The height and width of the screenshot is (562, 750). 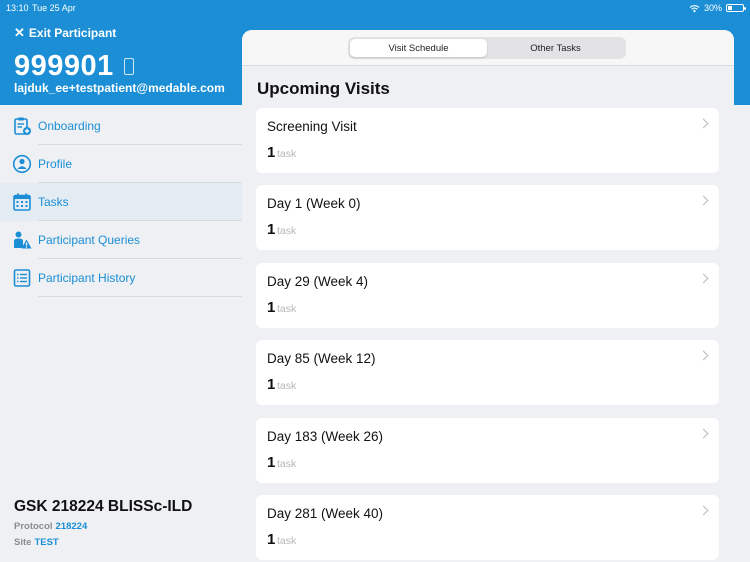 What do you see at coordinates (55, 164) in the screenshot?
I see `sidebar-item-label: Profile` at bounding box center [55, 164].